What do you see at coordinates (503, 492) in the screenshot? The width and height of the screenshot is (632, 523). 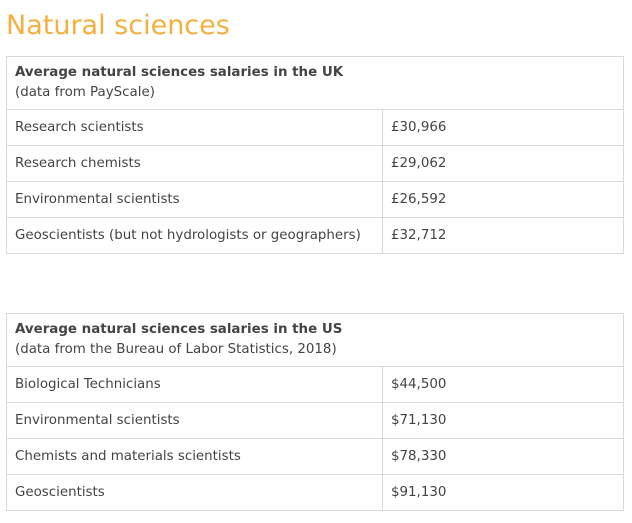 I see `salary-cell: $91,130` at bounding box center [503, 492].